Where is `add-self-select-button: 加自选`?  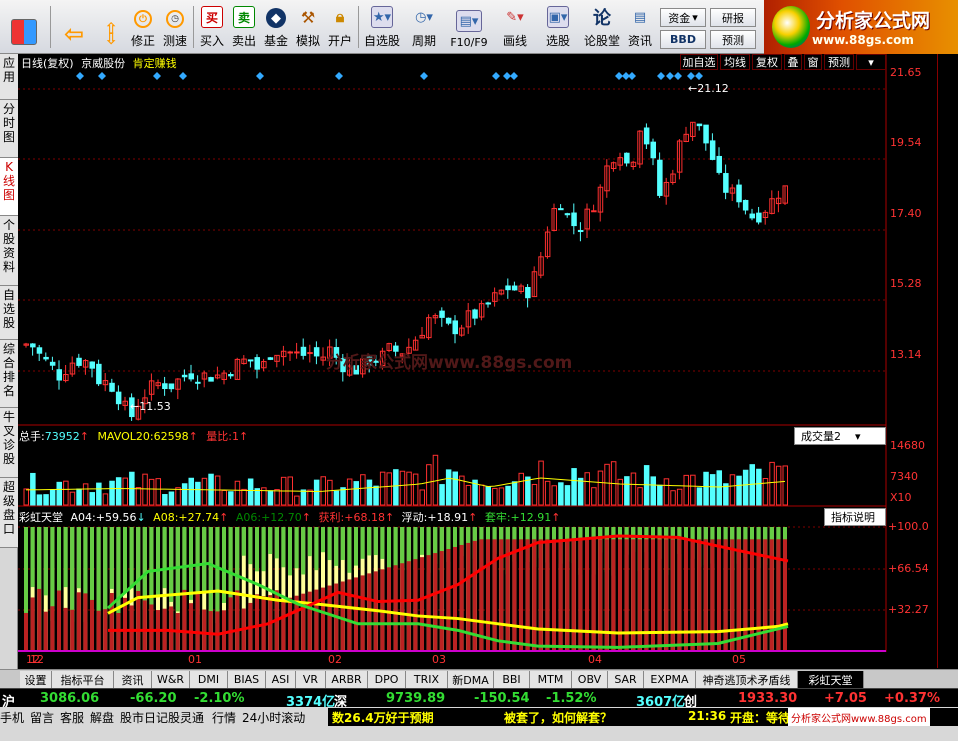
add-self-select-button: 加自选 is located at coordinates (699, 62).